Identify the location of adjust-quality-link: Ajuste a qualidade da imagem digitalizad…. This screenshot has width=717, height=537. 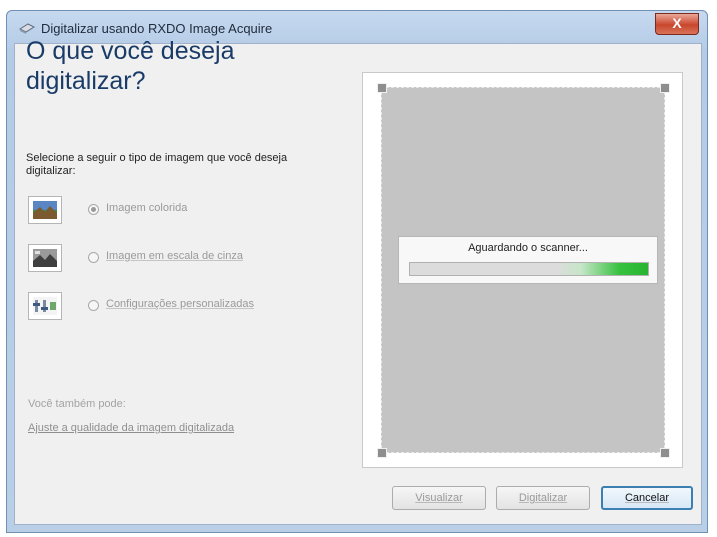
(131, 428).